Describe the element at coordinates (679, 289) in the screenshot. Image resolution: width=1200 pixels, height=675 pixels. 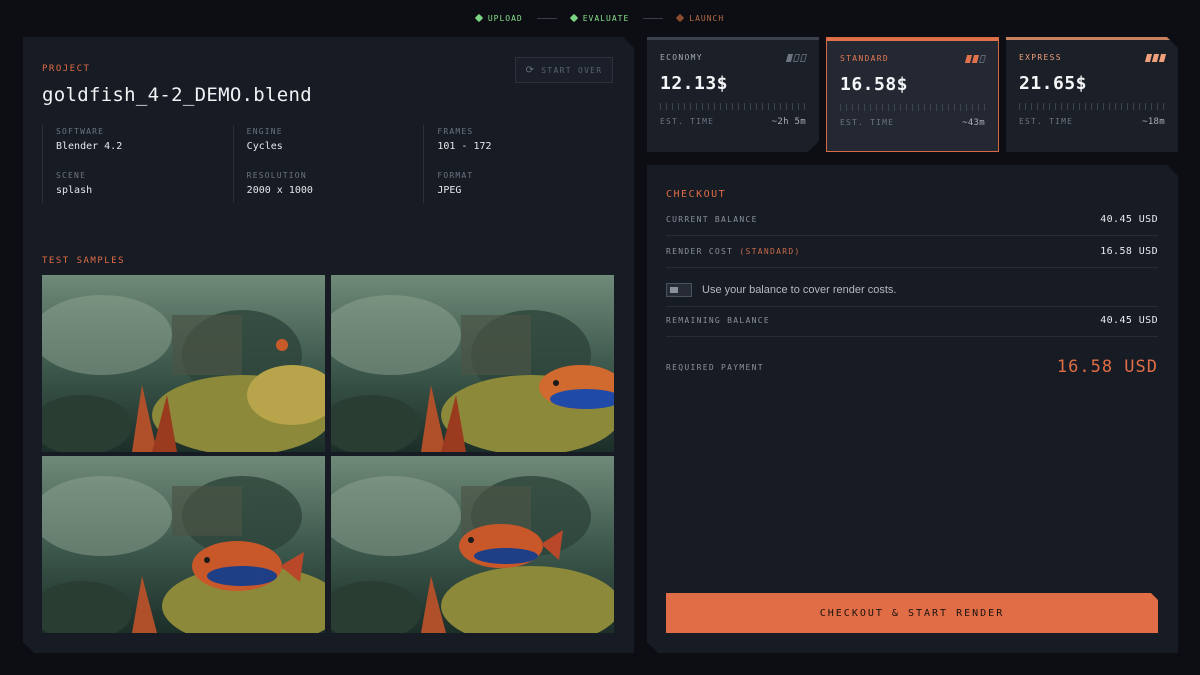
I see `use-balance-toggle` at that location.